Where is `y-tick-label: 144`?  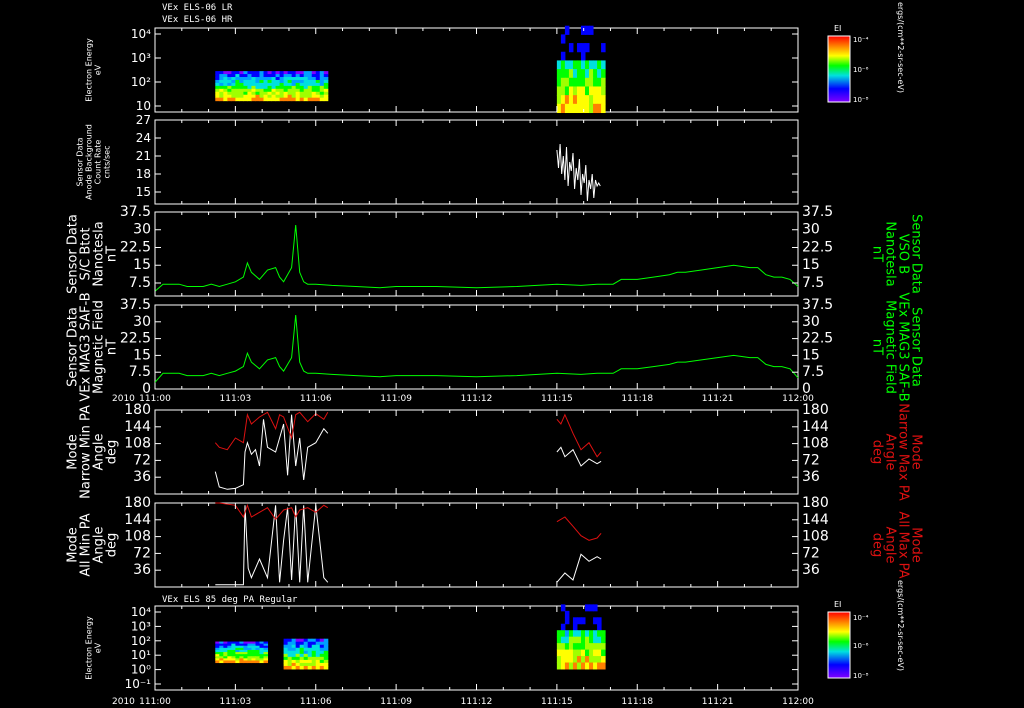 y-tick-label: 144 is located at coordinates (137, 427).